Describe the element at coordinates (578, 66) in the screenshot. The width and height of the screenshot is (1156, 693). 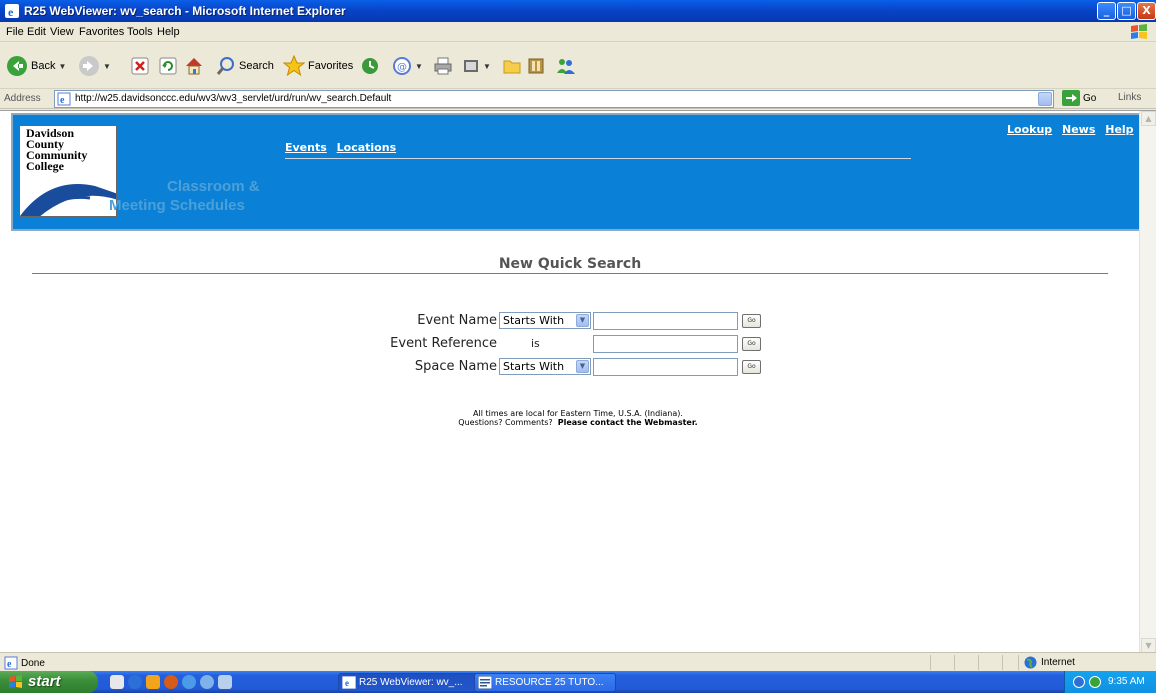
I see `toolbar: Back ▼ ▼ Search Favorites @ ▼ ▼` at that location.